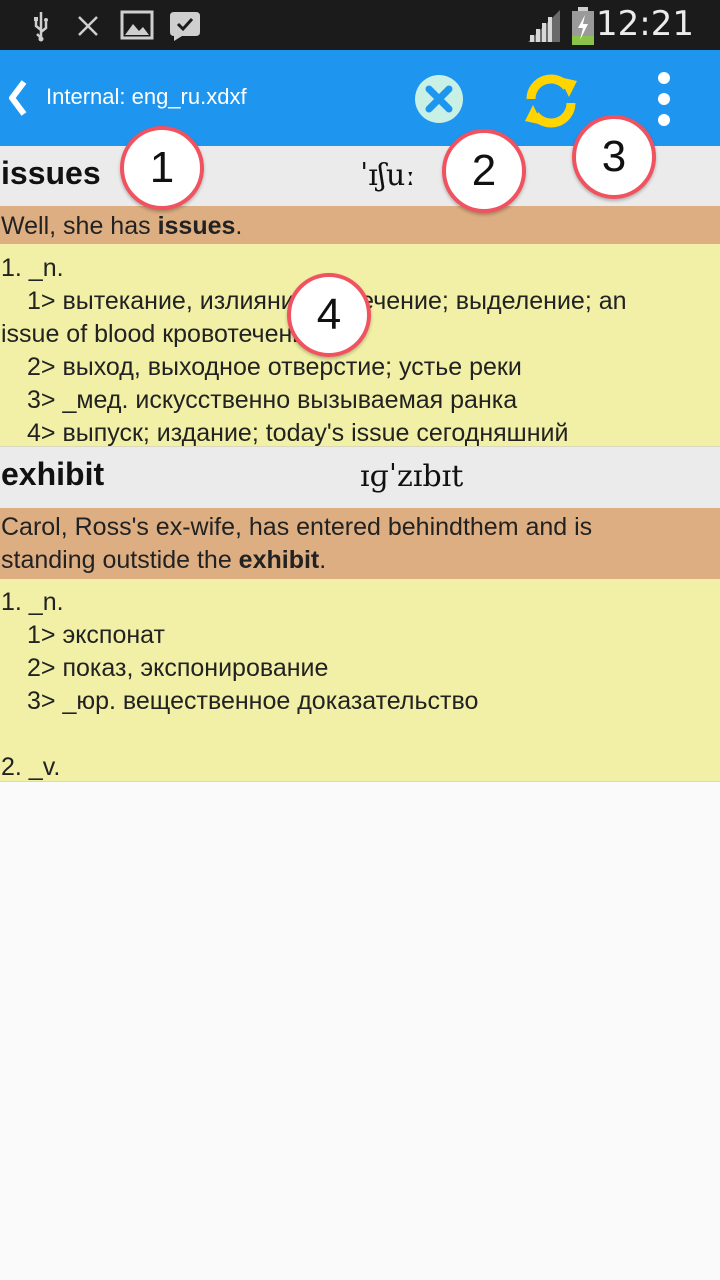 The image size is (720, 1280). I want to click on example-sentence: Well, she has issues., so click(360, 225).